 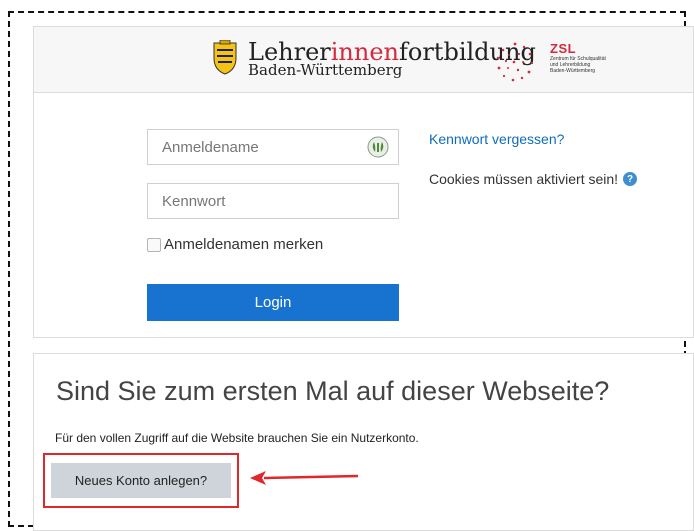 I want to click on password-input: Kennwort, so click(x=273, y=201).